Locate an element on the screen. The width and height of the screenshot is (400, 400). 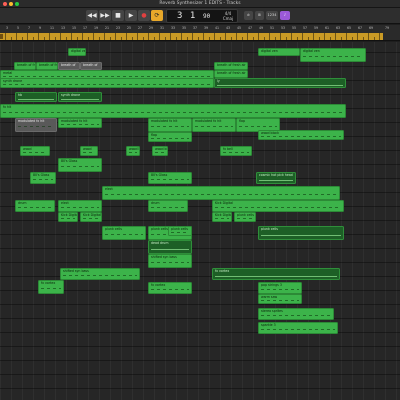
region-label: Kick Digital is located at coordinates (223, 215).